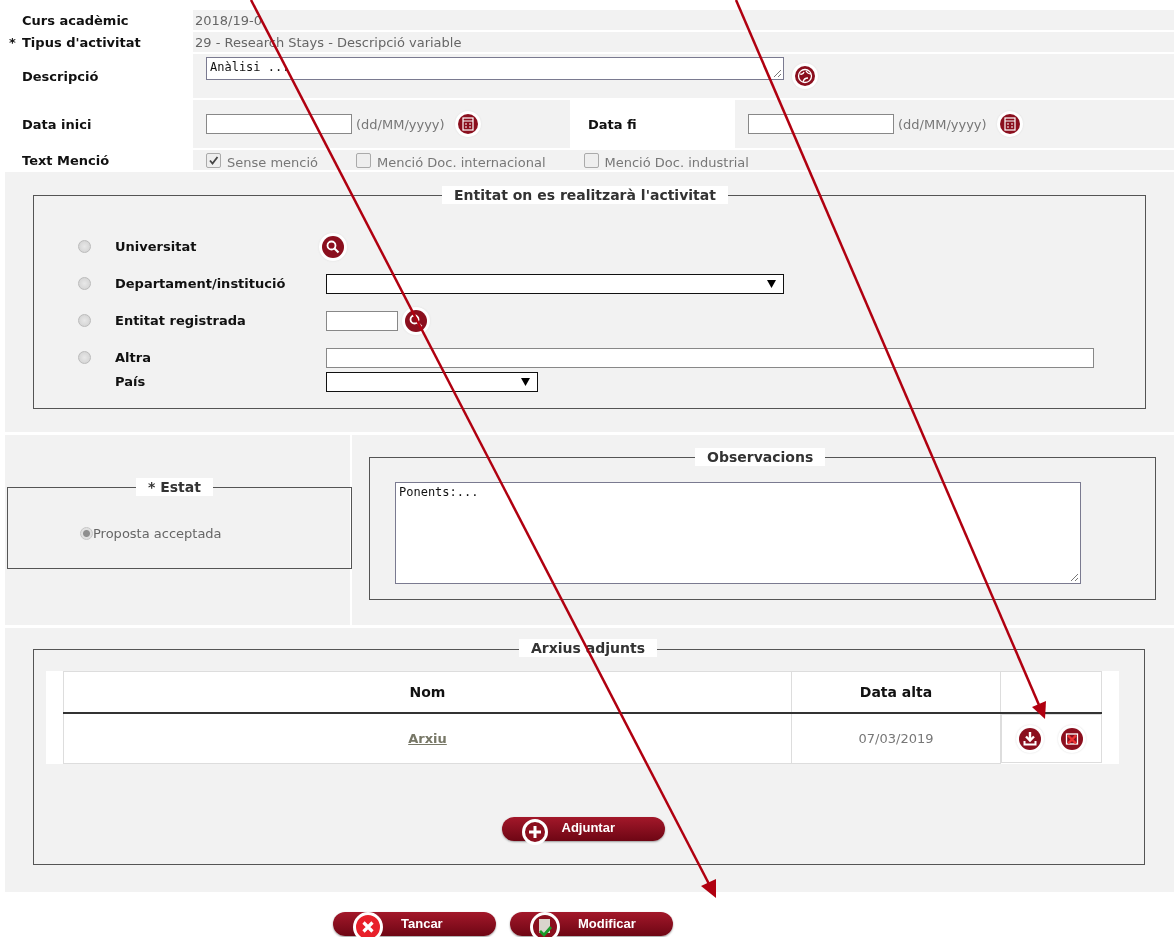  I want to click on radio-label: Proposta acceptada, so click(157, 533).